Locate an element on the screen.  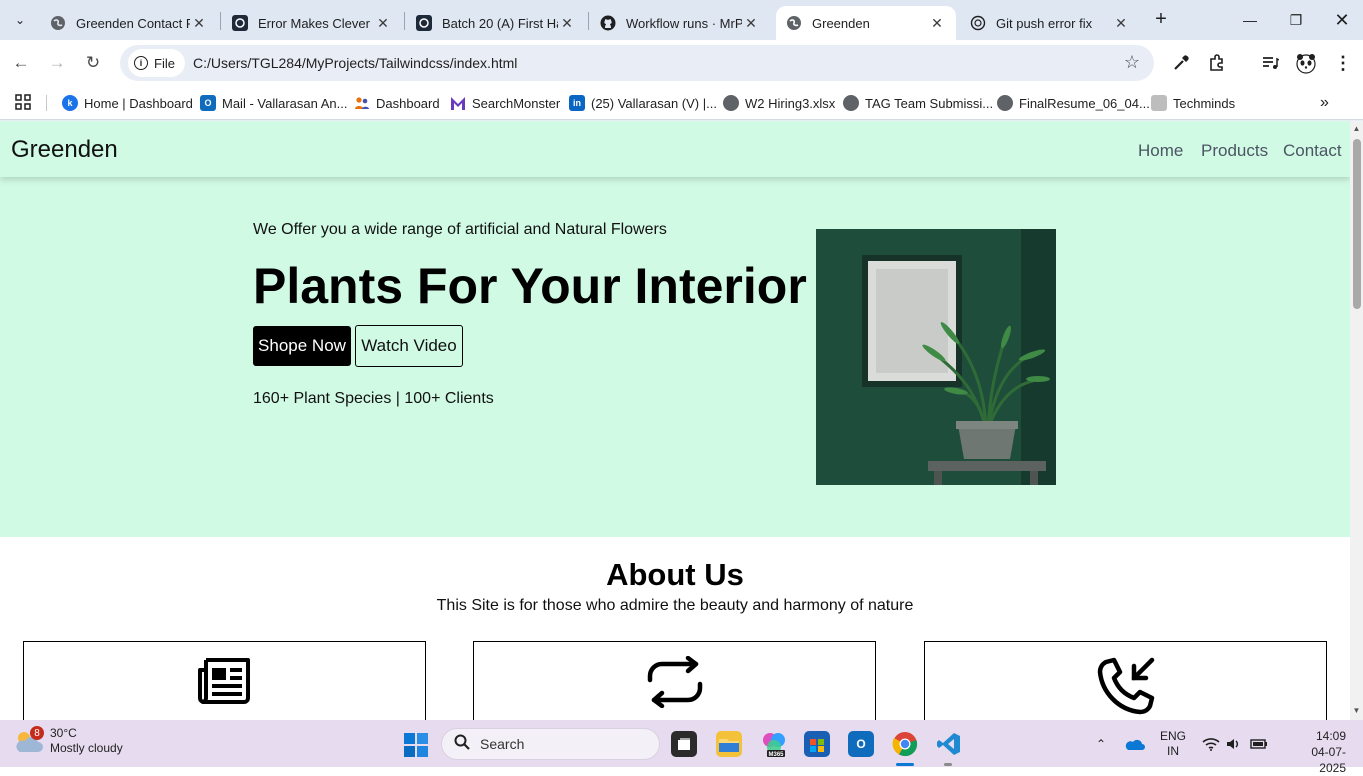
m-icon is located at coordinates (458, 103).